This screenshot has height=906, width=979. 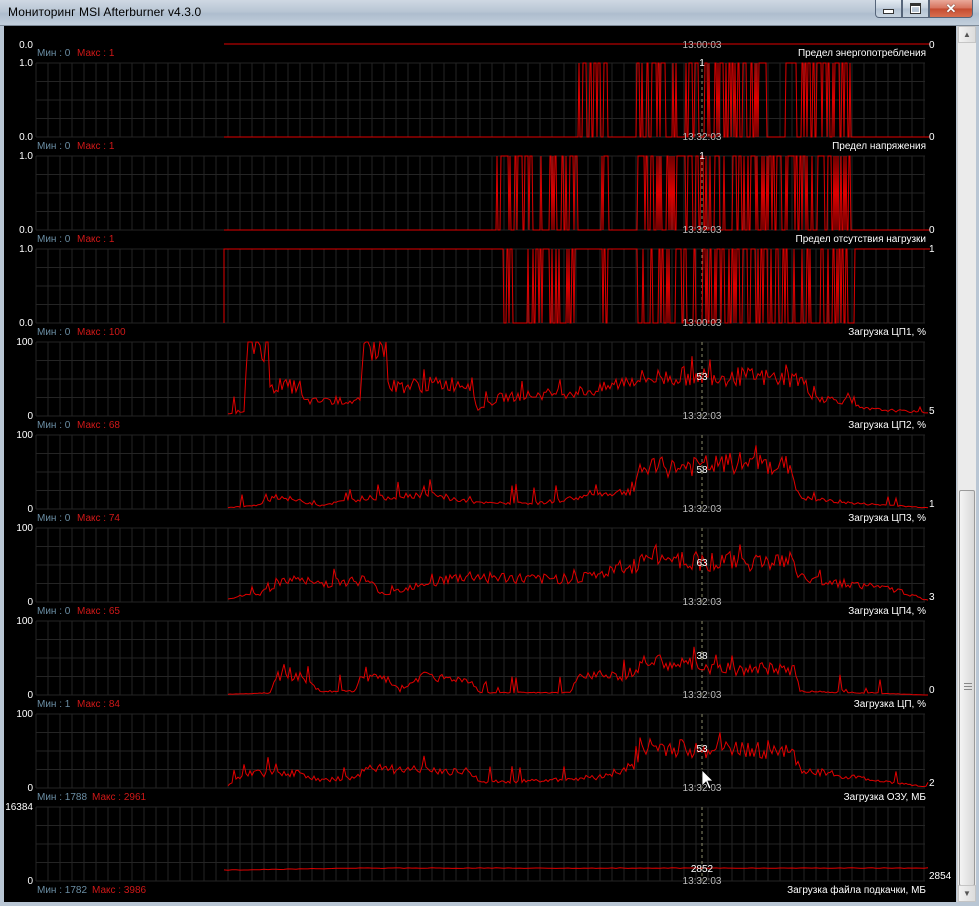 I want to click on current-value: 3, so click(x=932, y=597).